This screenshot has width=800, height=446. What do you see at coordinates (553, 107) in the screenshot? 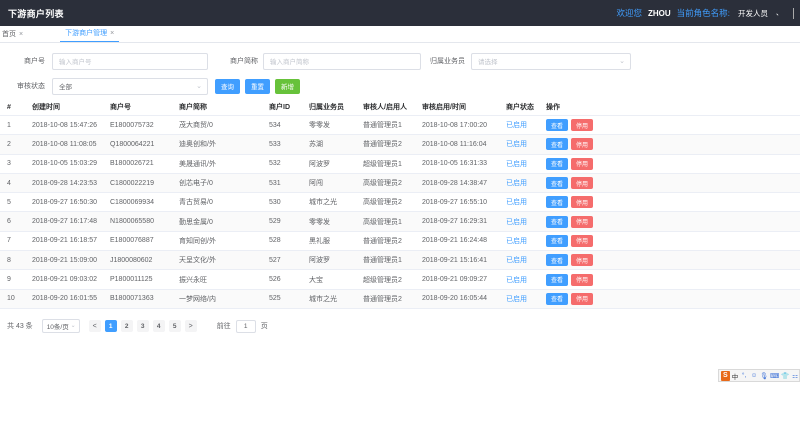
I see `col-actions: 操作` at bounding box center [553, 107].